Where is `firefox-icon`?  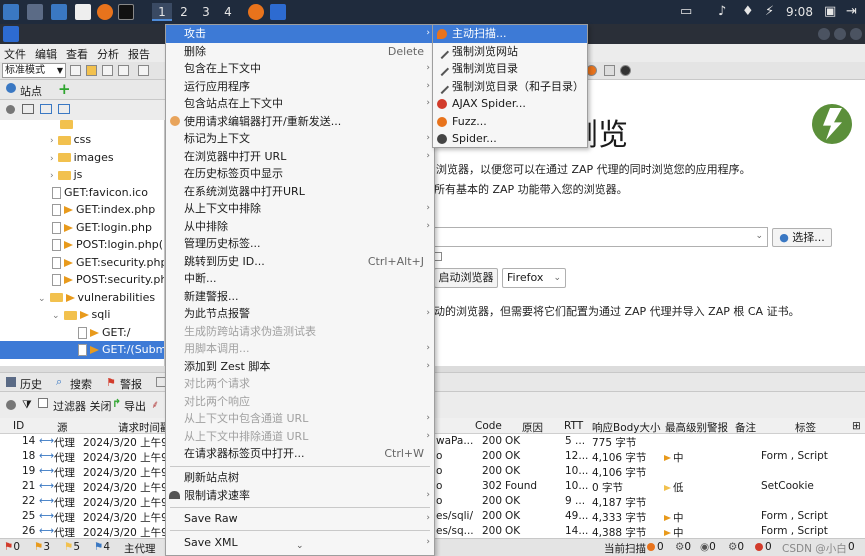 firefox-icon is located at coordinates (105, 12).